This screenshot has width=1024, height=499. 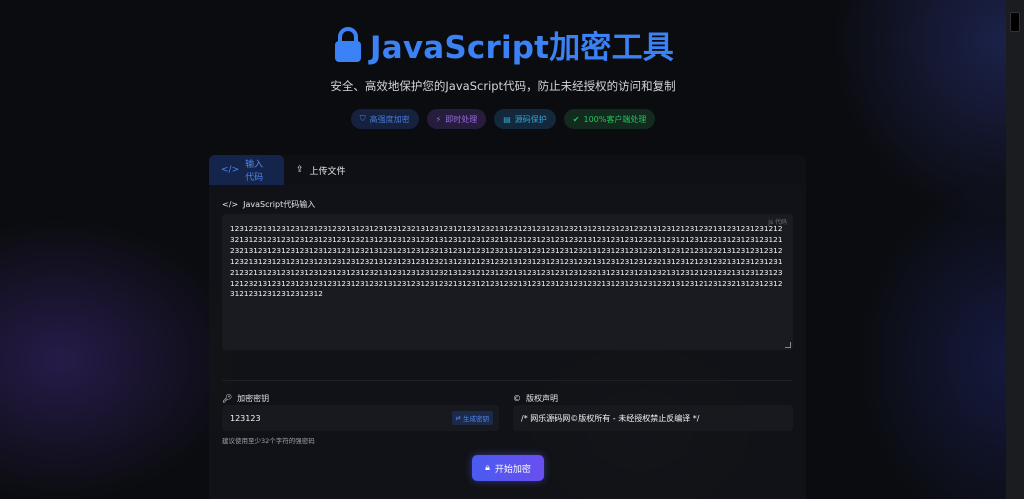 I want to click on key-section-label: 🔑︎ 加密密钥, so click(x=245, y=398).